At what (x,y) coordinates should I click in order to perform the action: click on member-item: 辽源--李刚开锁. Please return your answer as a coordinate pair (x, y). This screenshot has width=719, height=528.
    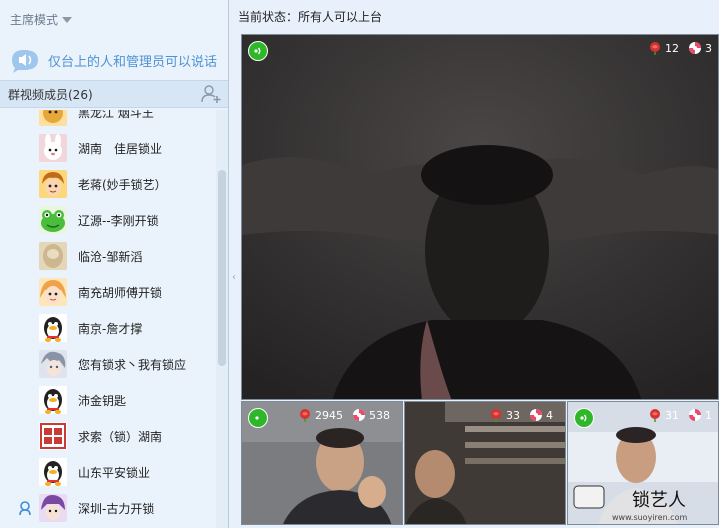
    Looking at the image, I should click on (108, 220).